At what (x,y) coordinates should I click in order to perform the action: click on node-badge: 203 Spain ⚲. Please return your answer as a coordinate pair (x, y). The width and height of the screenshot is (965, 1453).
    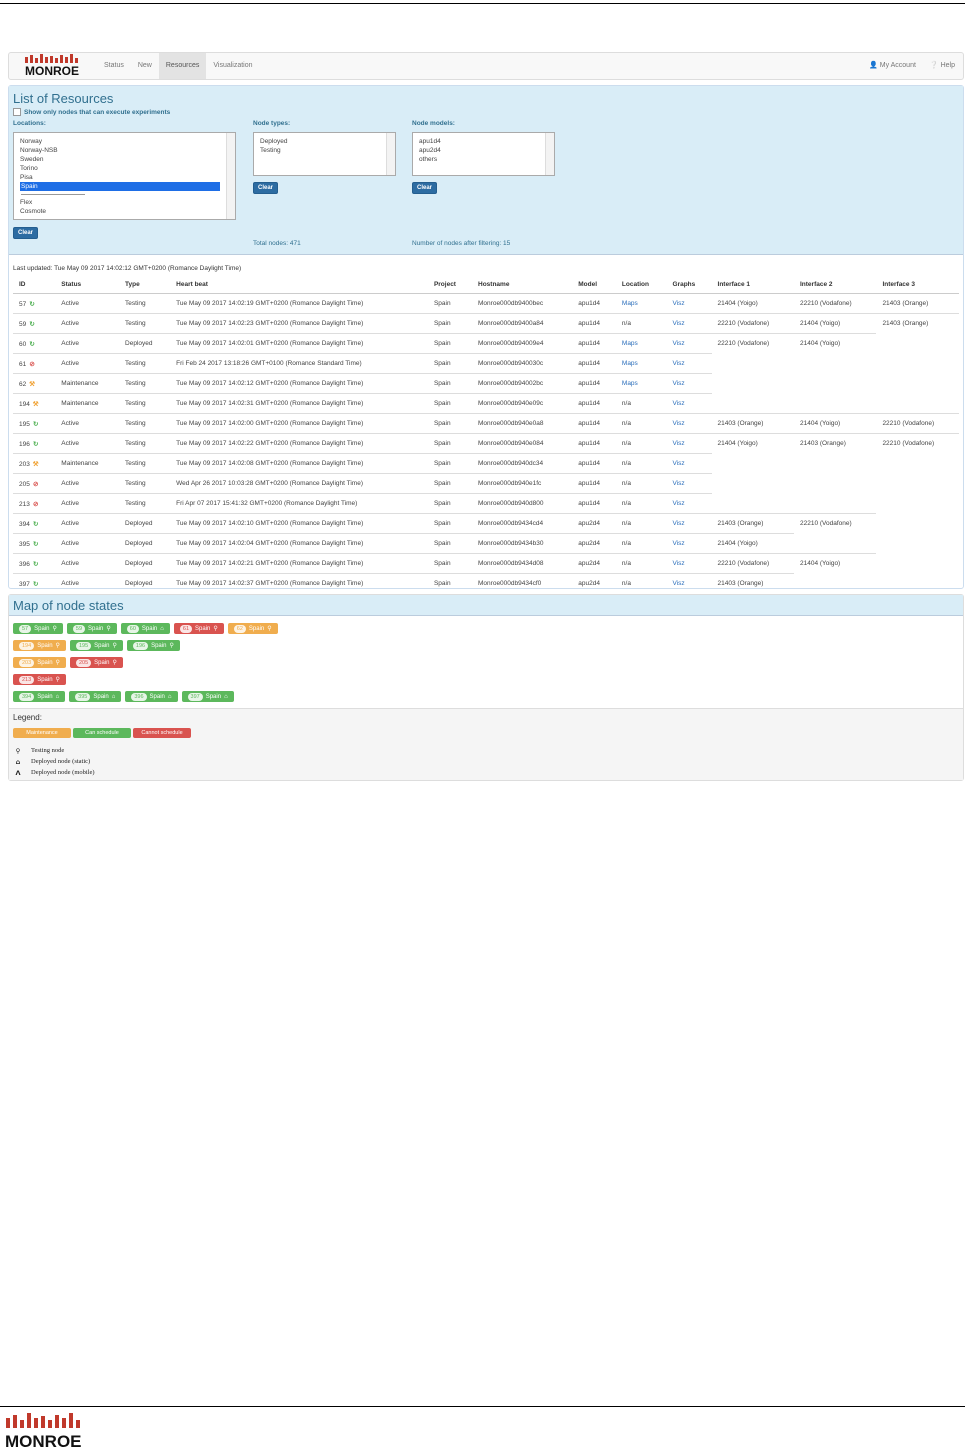
    Looking at the image, I should click on (39, 662).